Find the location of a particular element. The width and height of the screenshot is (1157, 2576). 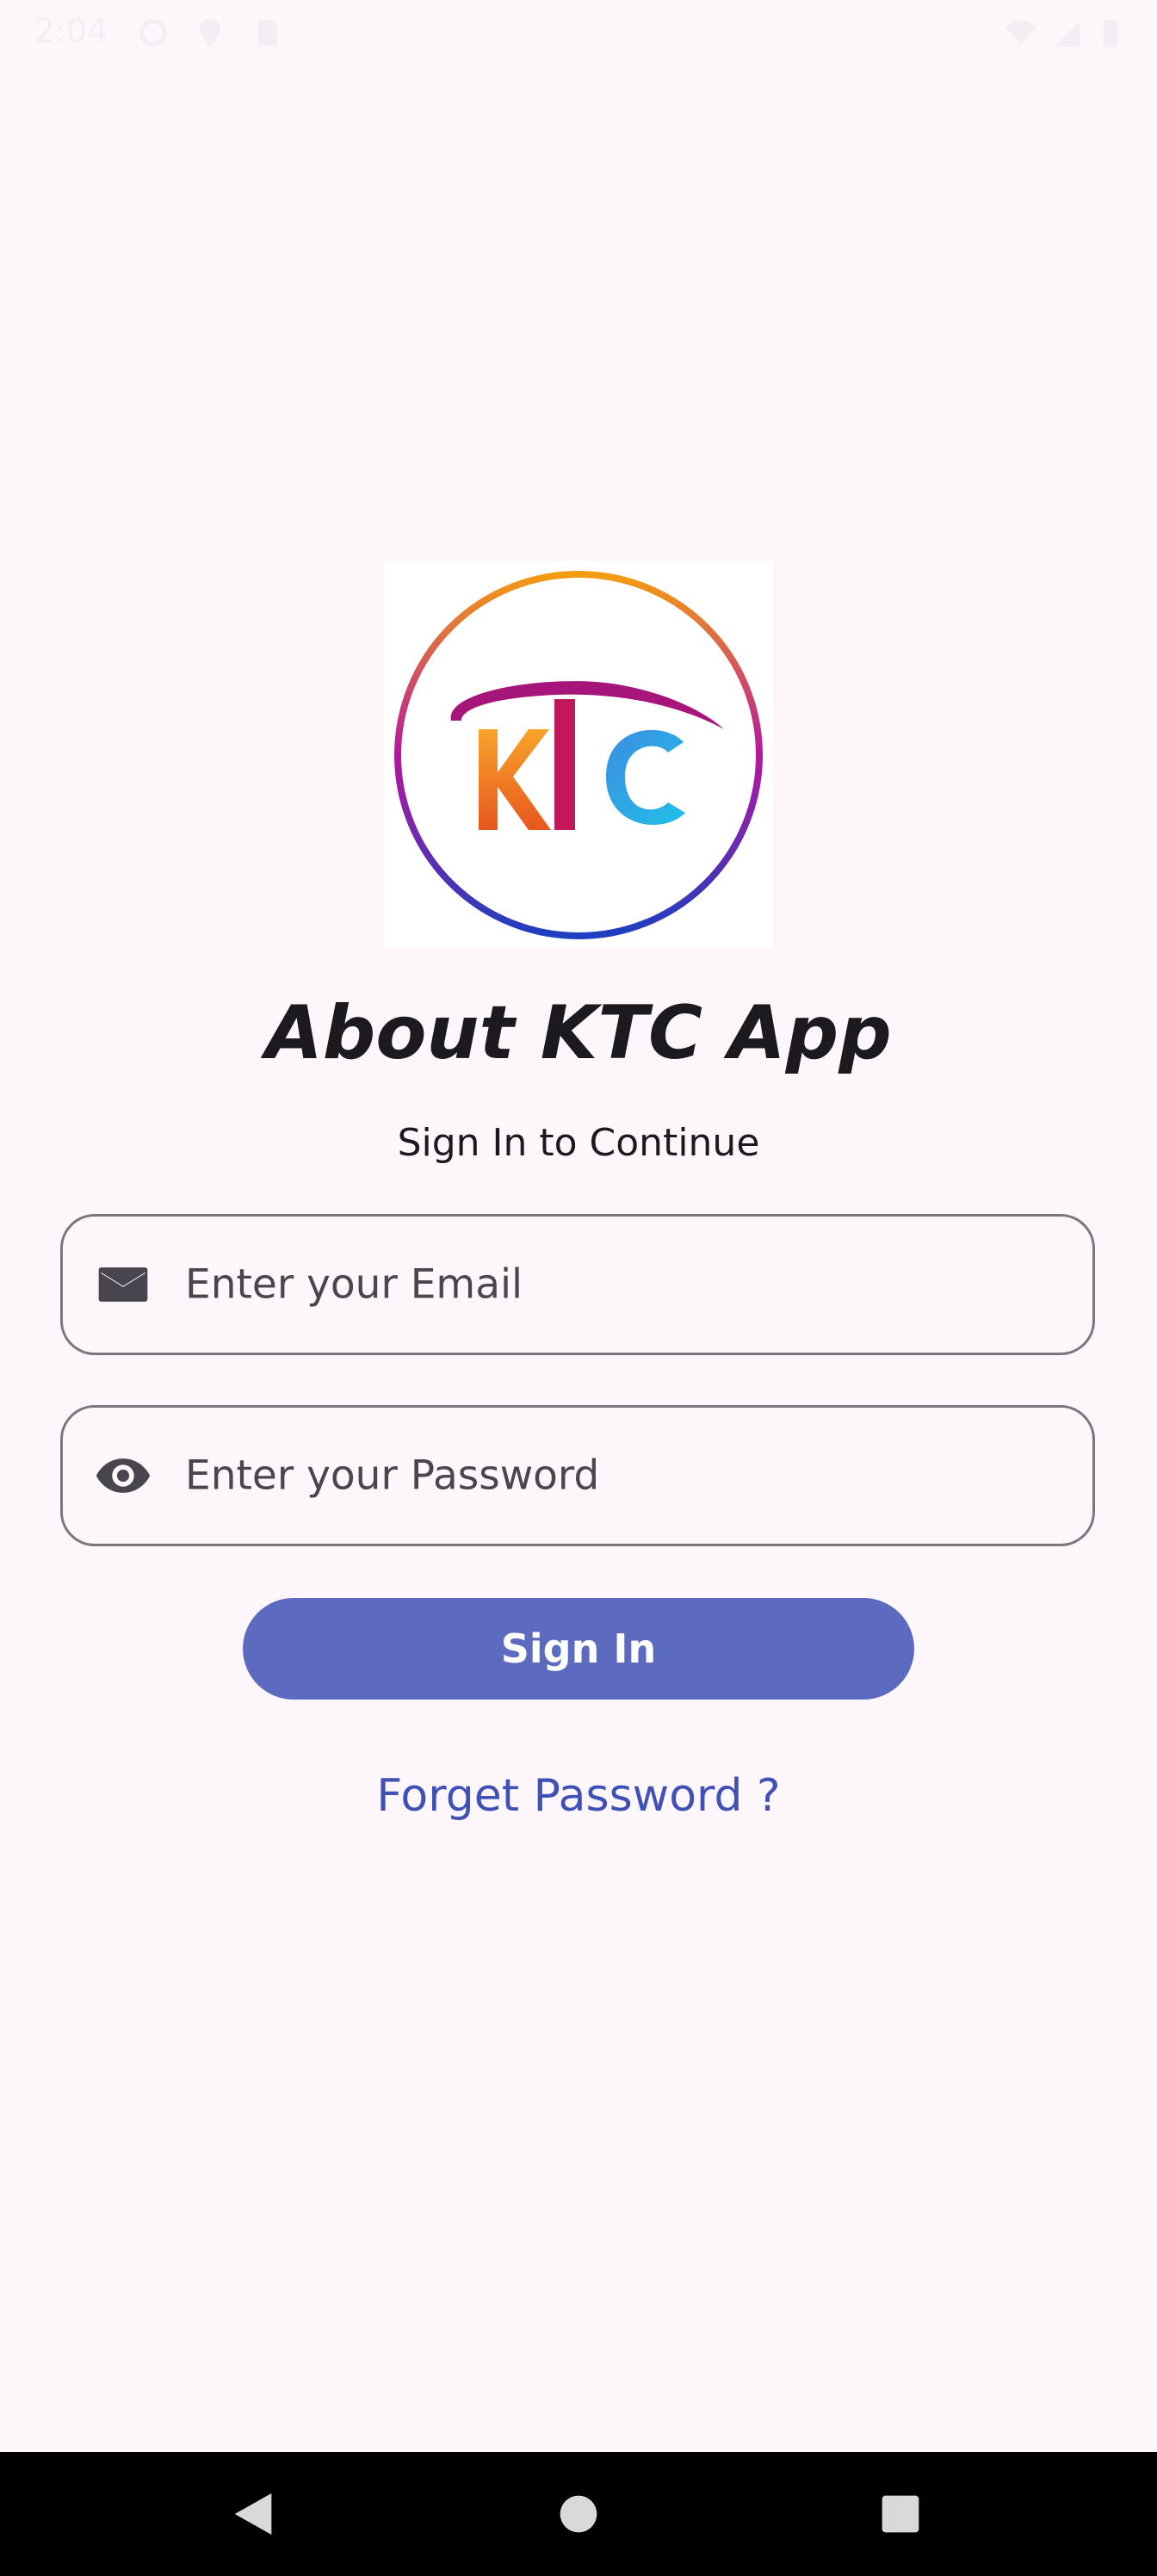

email-field: Enter your Email is located at coordinates (578, 1284).